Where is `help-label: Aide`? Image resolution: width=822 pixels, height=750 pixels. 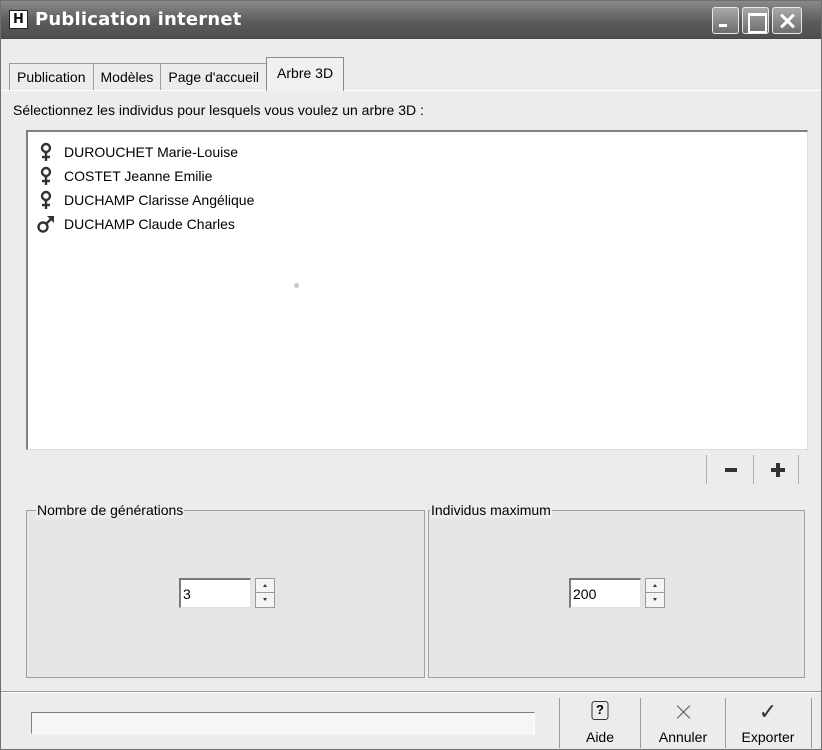 help-label: Aide is located at coordinates (600, 737).